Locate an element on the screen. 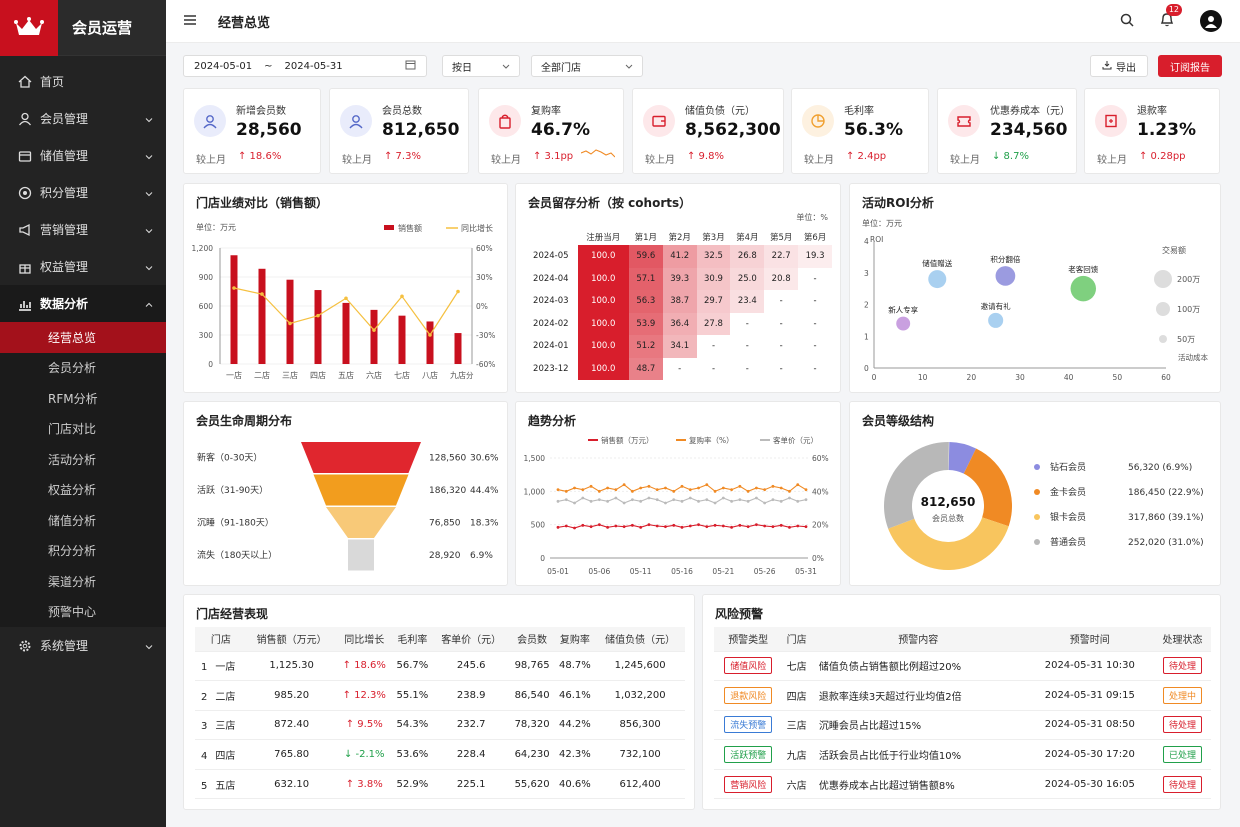 The image size is (1240, 827). store-select: 全部门店 is located at coordinates (587, 66).